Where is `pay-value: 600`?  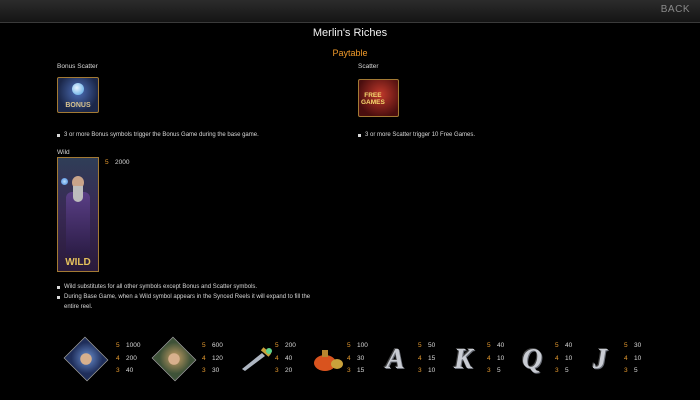 pay-value: 600 is located at coordinates (217, 345).